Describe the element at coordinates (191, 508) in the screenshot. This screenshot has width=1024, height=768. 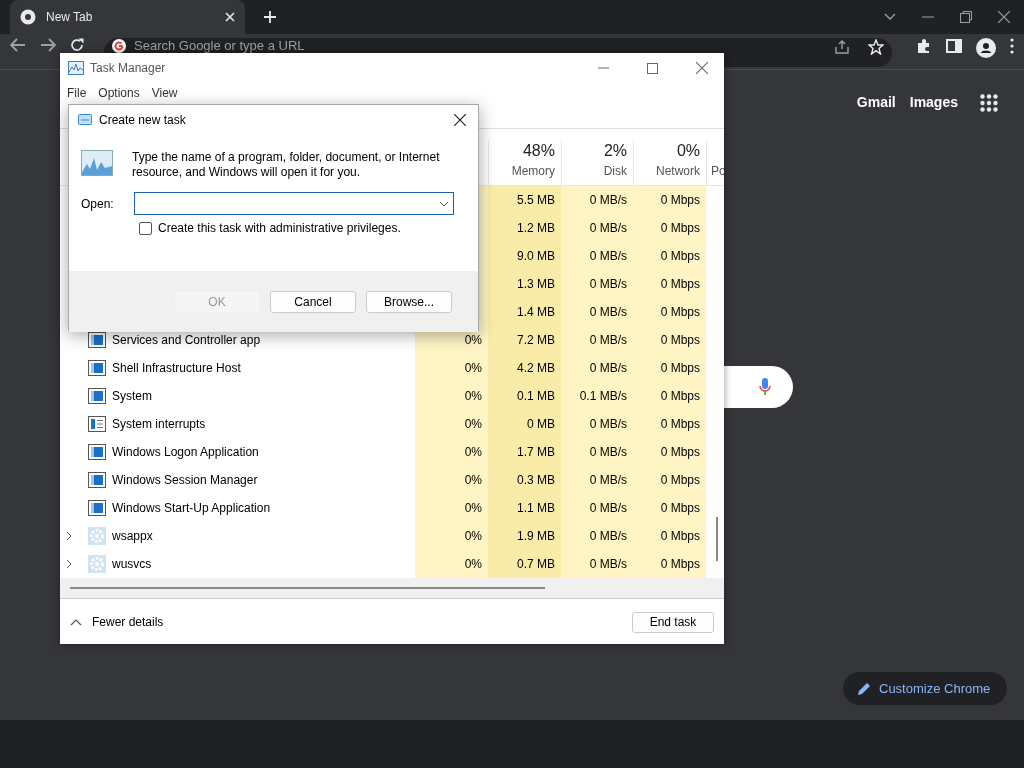
I see `process-name: Windows Start-Up Application` at that location.